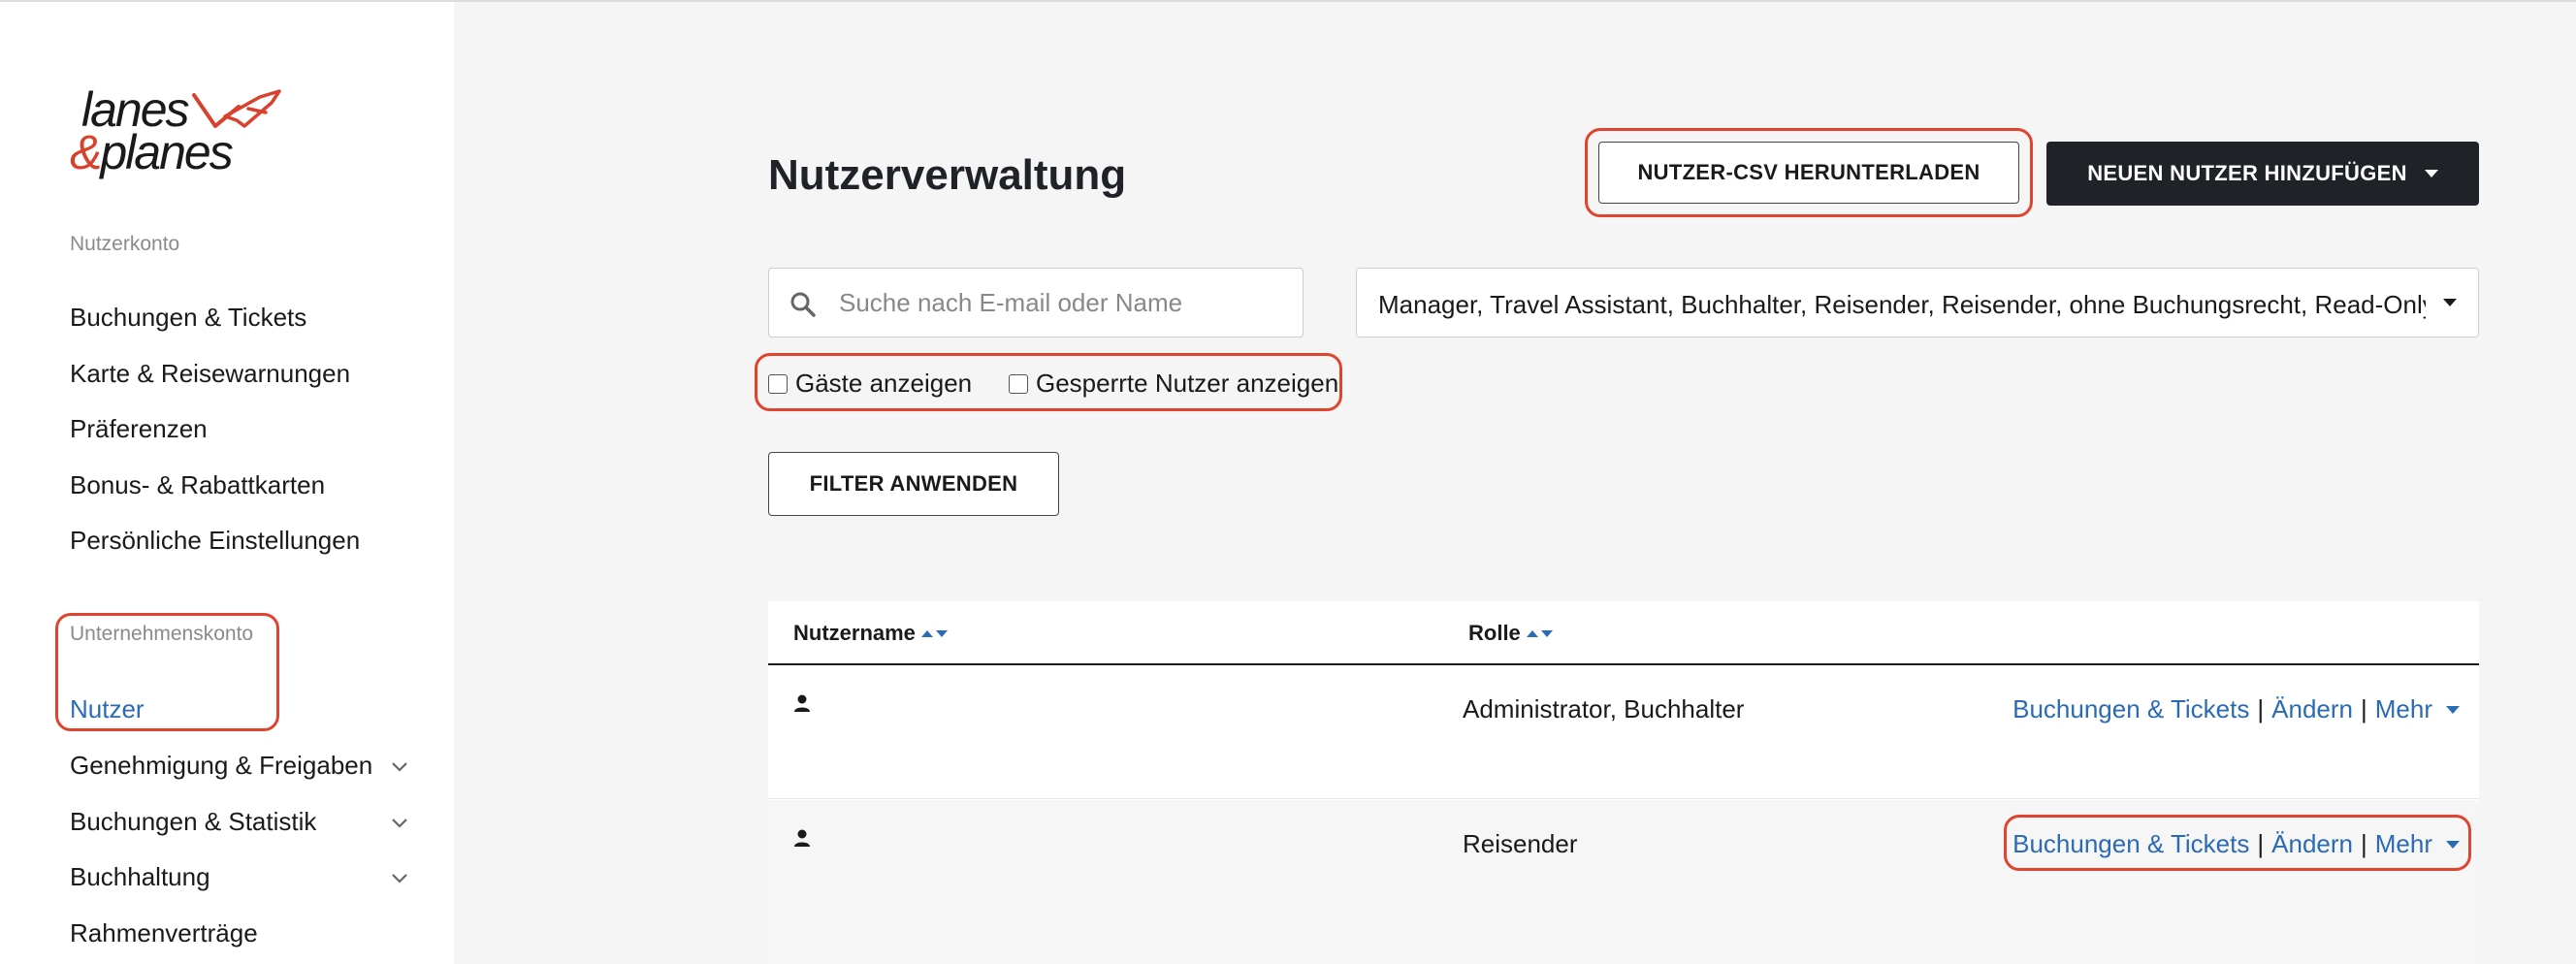 Image resolution: width=2576 pixels, height=964 pixels. What do you see at coordinates (197, 485) in the screenshot?
I see `sidebar-item-bonus-cards: Bonus- & Rabattkarten` at bounding box center [197, 485].